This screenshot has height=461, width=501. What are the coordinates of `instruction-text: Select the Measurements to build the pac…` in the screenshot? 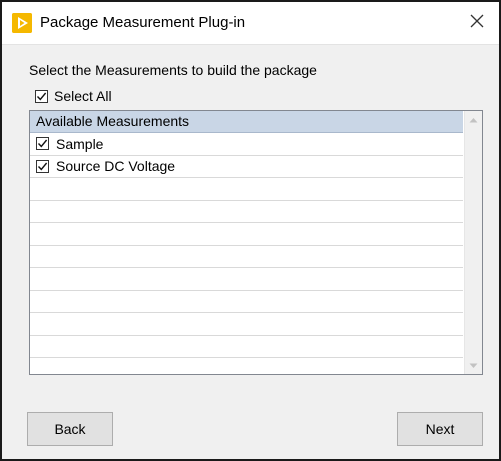 It's located at (173, 70).